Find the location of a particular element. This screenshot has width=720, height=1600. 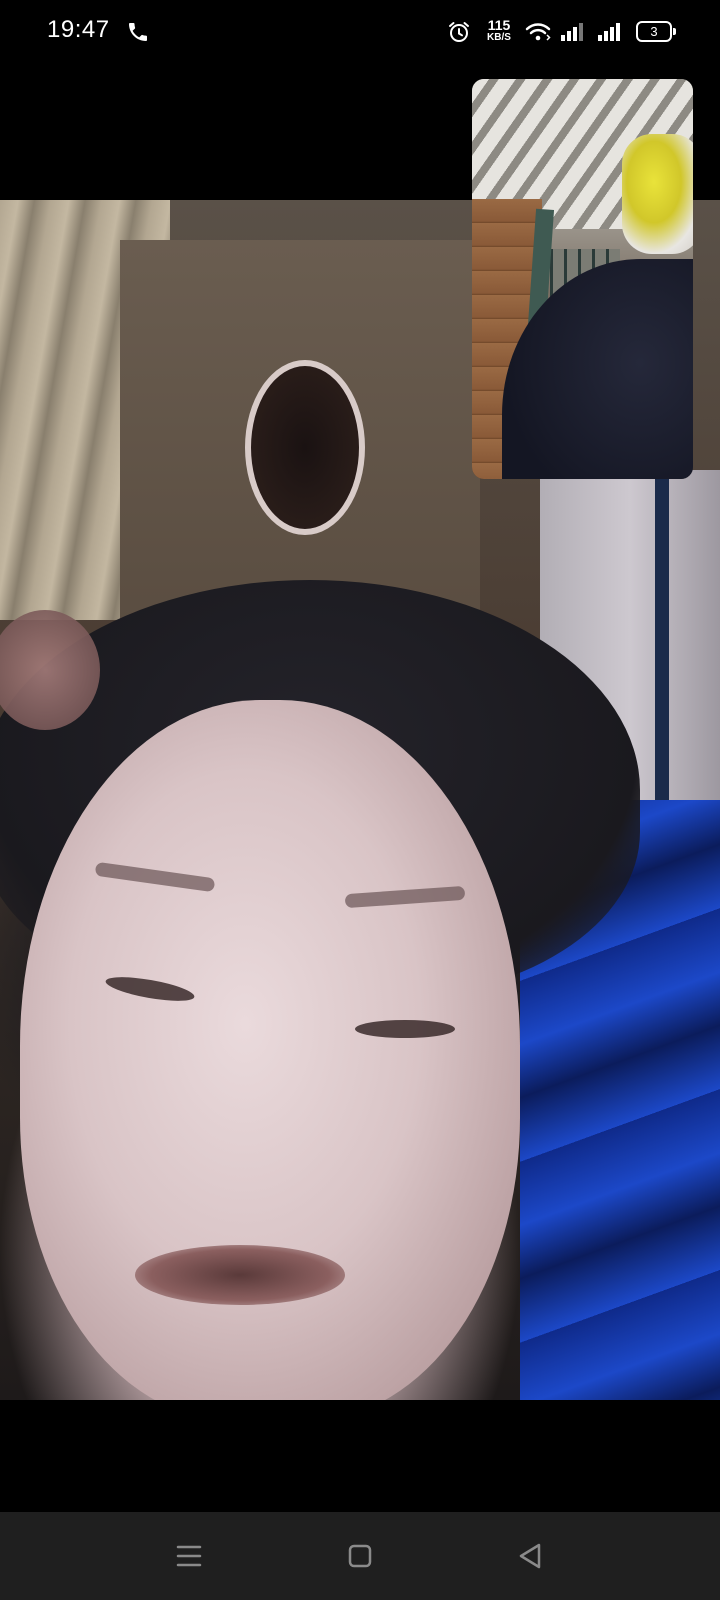

person-right-eye is located at coordinates (405, 1029).